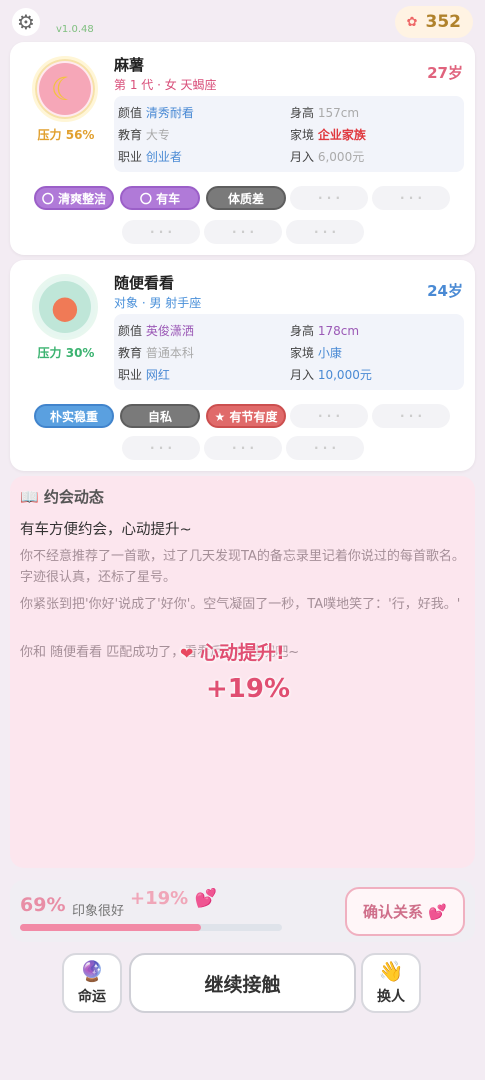 This screenshot has height=1080, width=485. Describe the element at coordinates (163, 157) in the screenshot. I see `job-value: 创业者` at that location.